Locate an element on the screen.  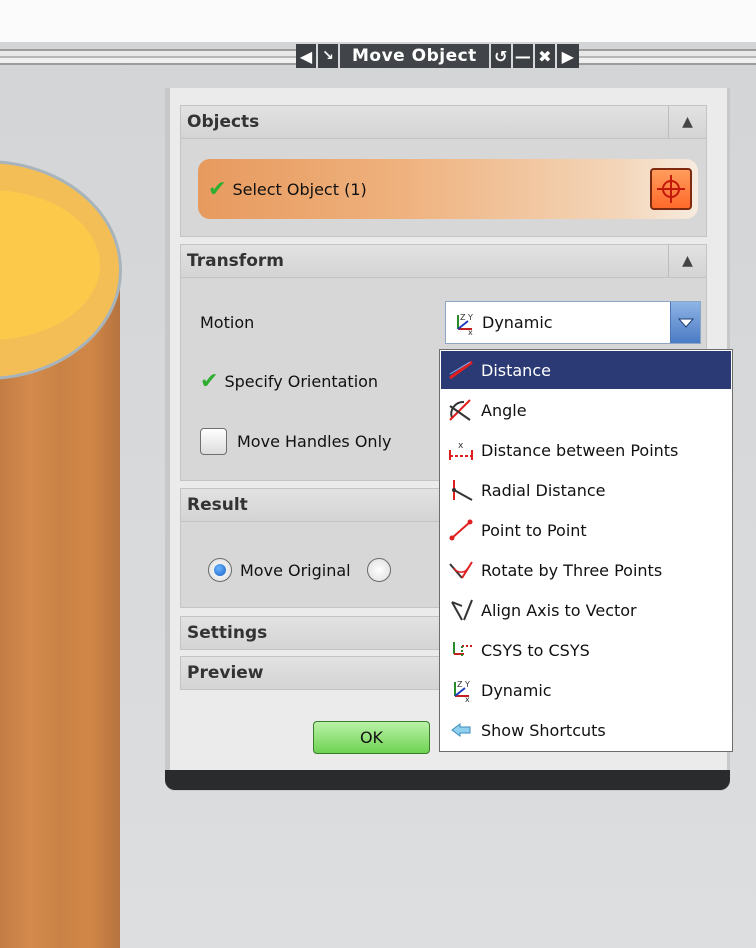
menu-item-rotate-by-three-points: Rotate by Three Points is located at coordinates (586, 570).